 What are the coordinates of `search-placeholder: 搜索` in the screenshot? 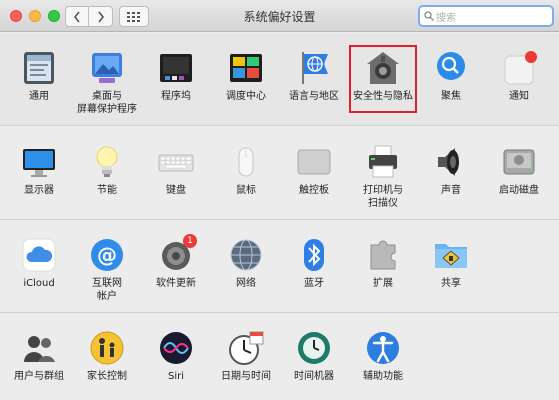 It's located at (446, 18).